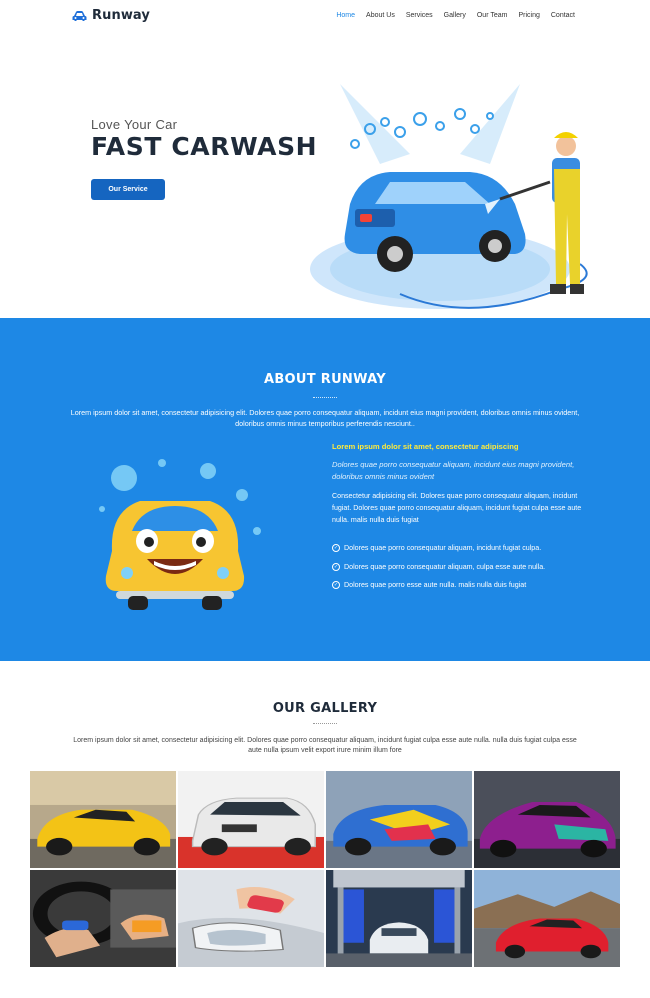 This screenshot has height=998, width=650. I want to click on about-title: ABOUT RUNWAY, so click(324, 379).